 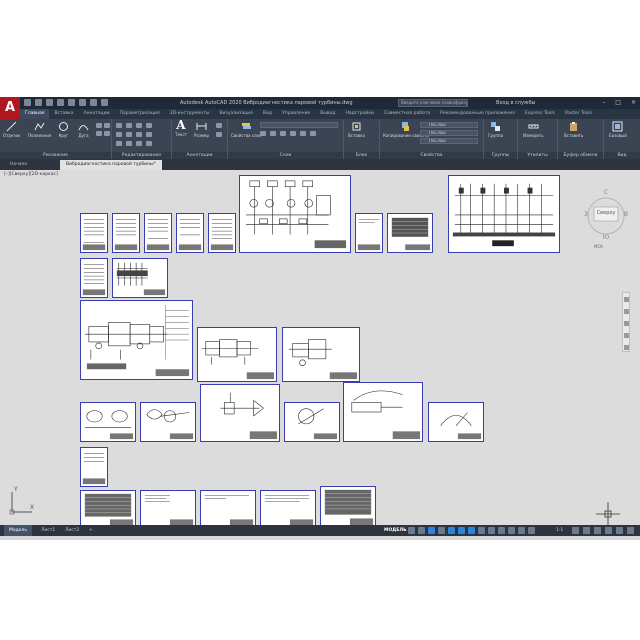 I want to click on ellipse-icon, so click(x=107, y=125).